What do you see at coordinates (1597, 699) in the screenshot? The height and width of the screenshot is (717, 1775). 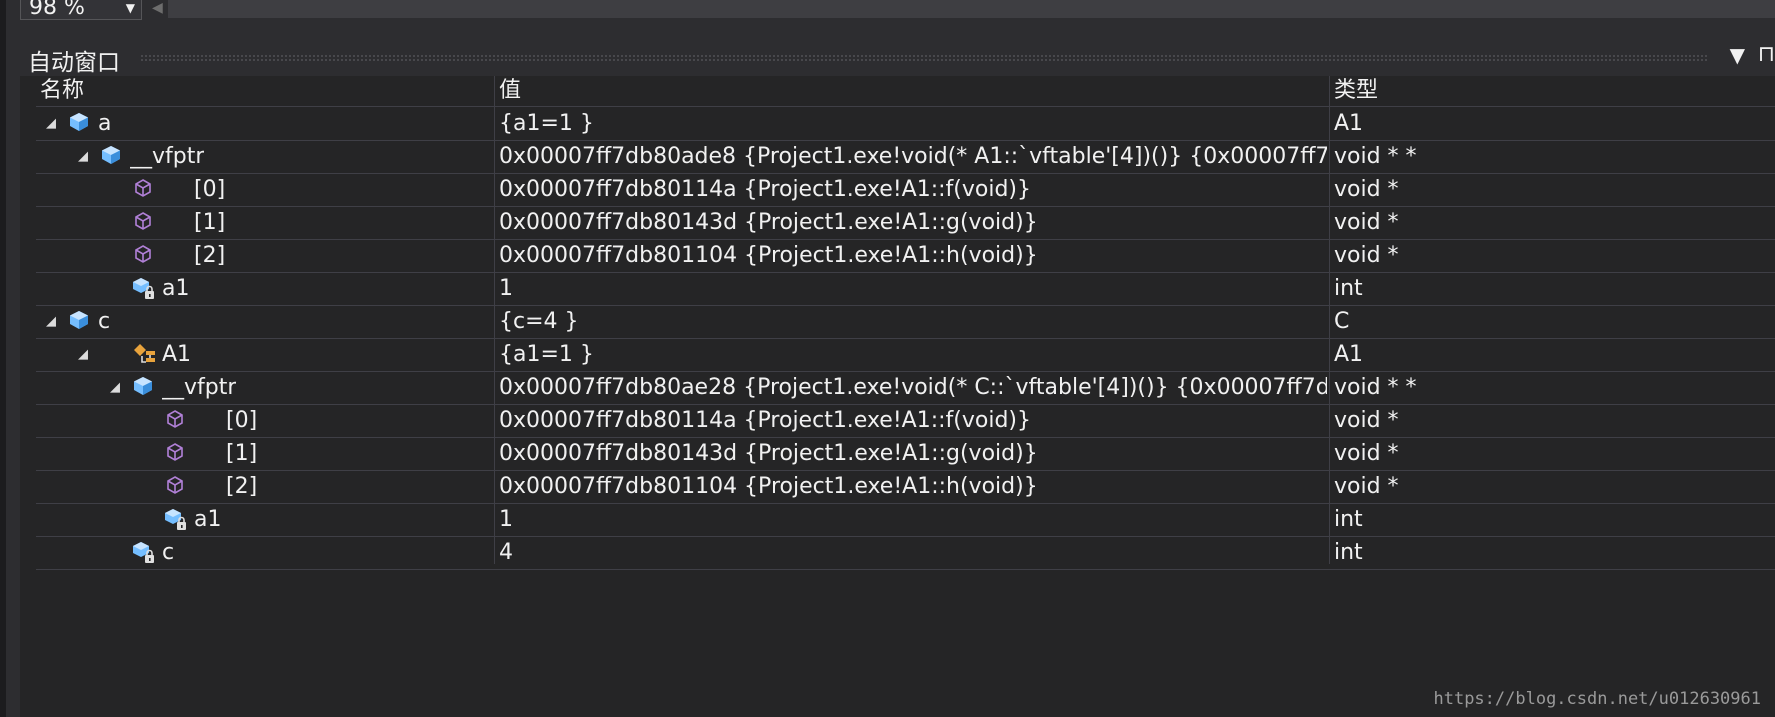 I see `watermark: https://blog.csdn.net/u012630961` at bounding box center [1597, 699].